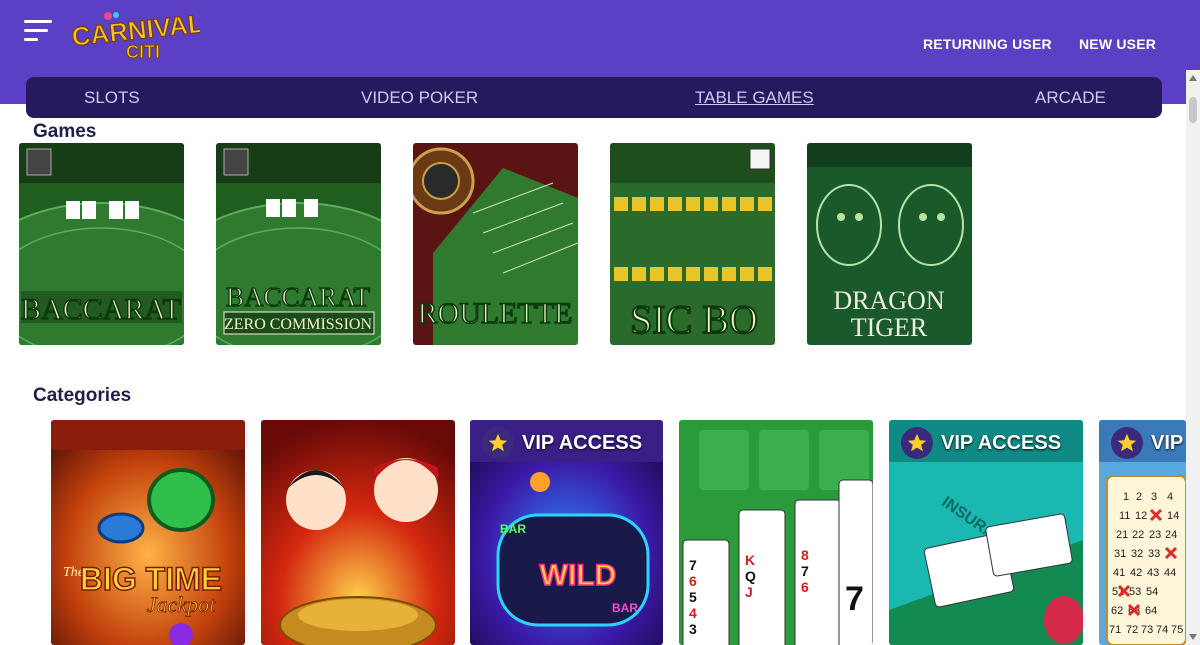 The width and height of the screenshot is (1200, 645). I want to click on game-tile-roulette: ROULETTE, so click(495, 244).